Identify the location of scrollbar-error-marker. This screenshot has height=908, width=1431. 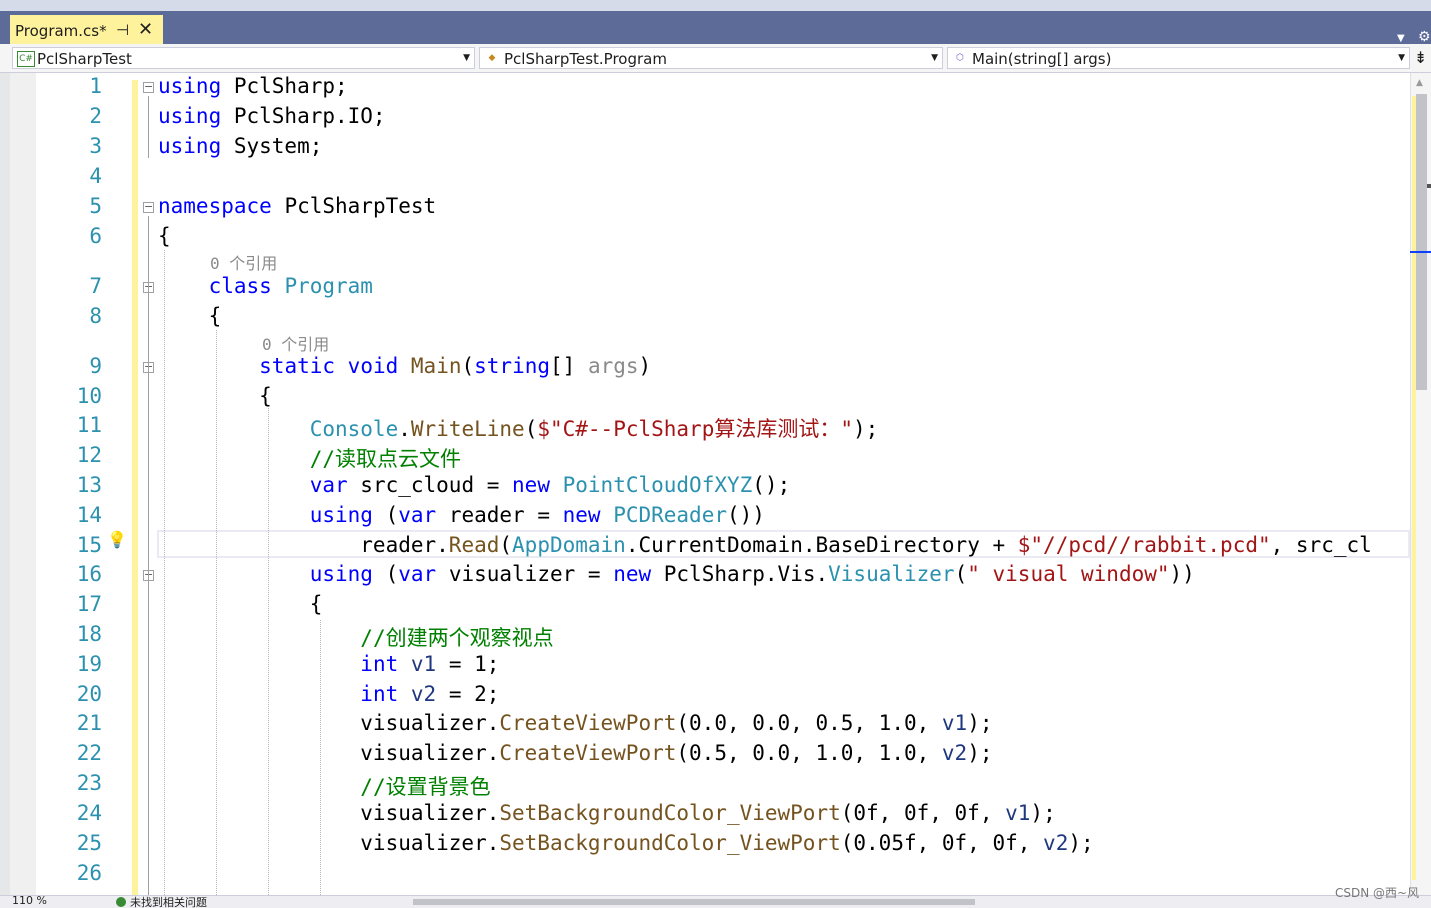
(1429, 186).